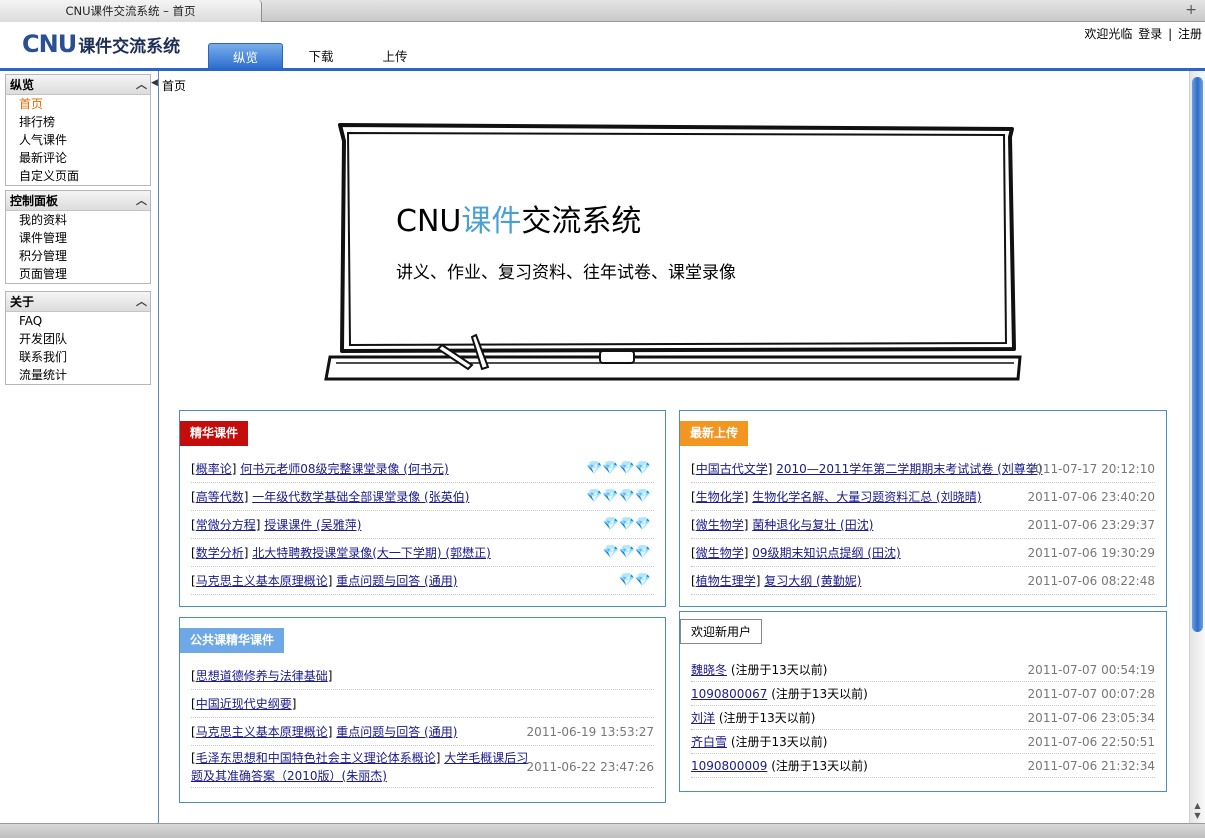  What do you see at coordinates (709, 670) in the screenshot?
I see `user-link: 魏晓冬` at bounding box center [709, 670].